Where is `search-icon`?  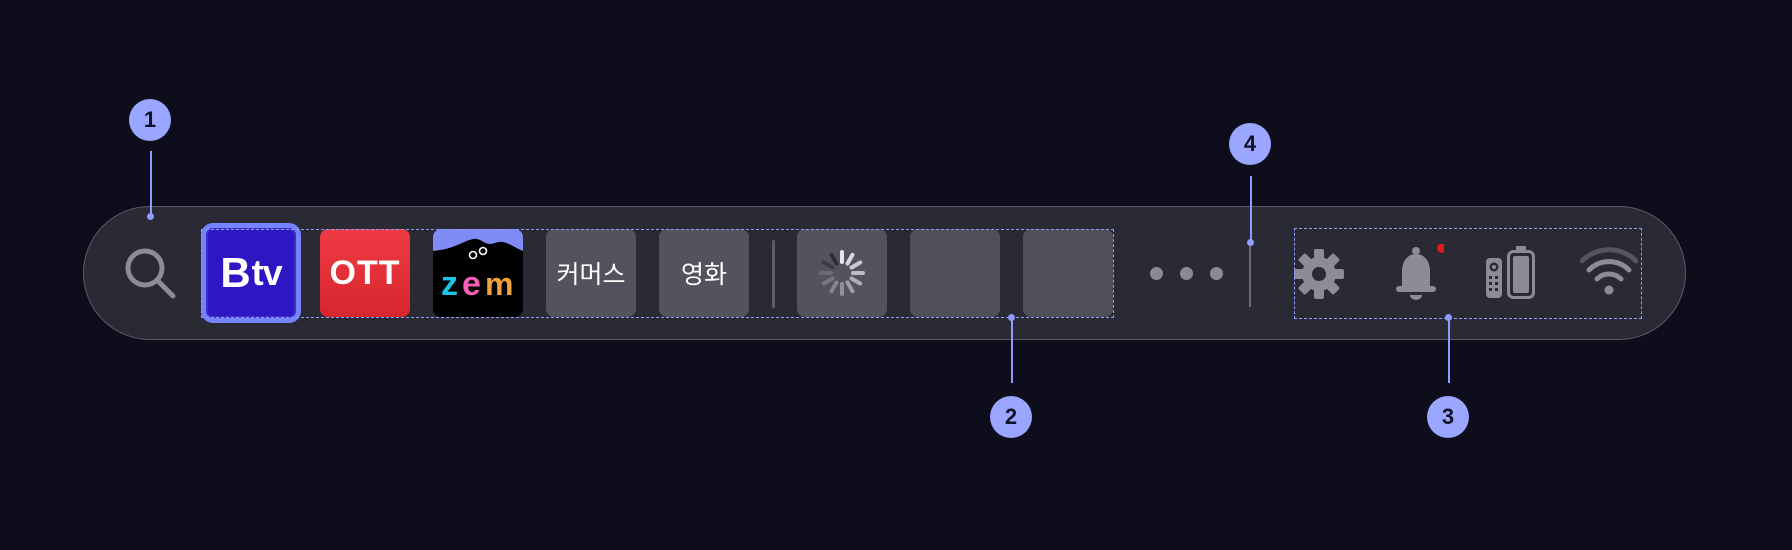 search-icon is located at coordinates (150, 273).